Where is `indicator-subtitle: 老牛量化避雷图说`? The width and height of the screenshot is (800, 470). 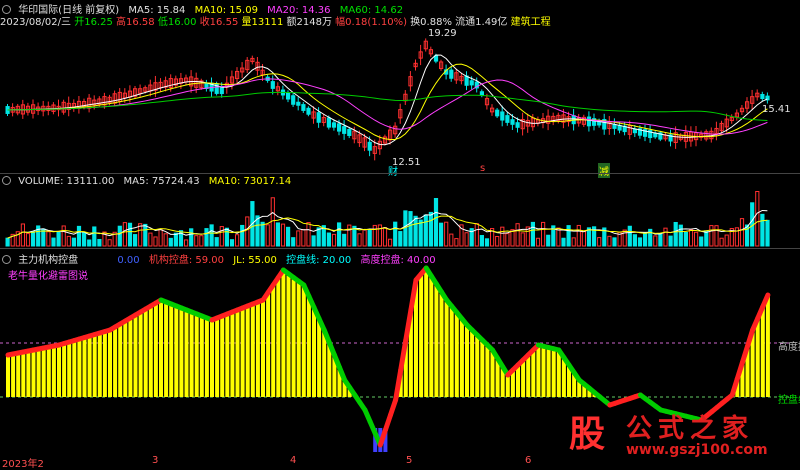
indicator-subtitle: 老牛量化避雷图说 is located at coordinates (48, 274).